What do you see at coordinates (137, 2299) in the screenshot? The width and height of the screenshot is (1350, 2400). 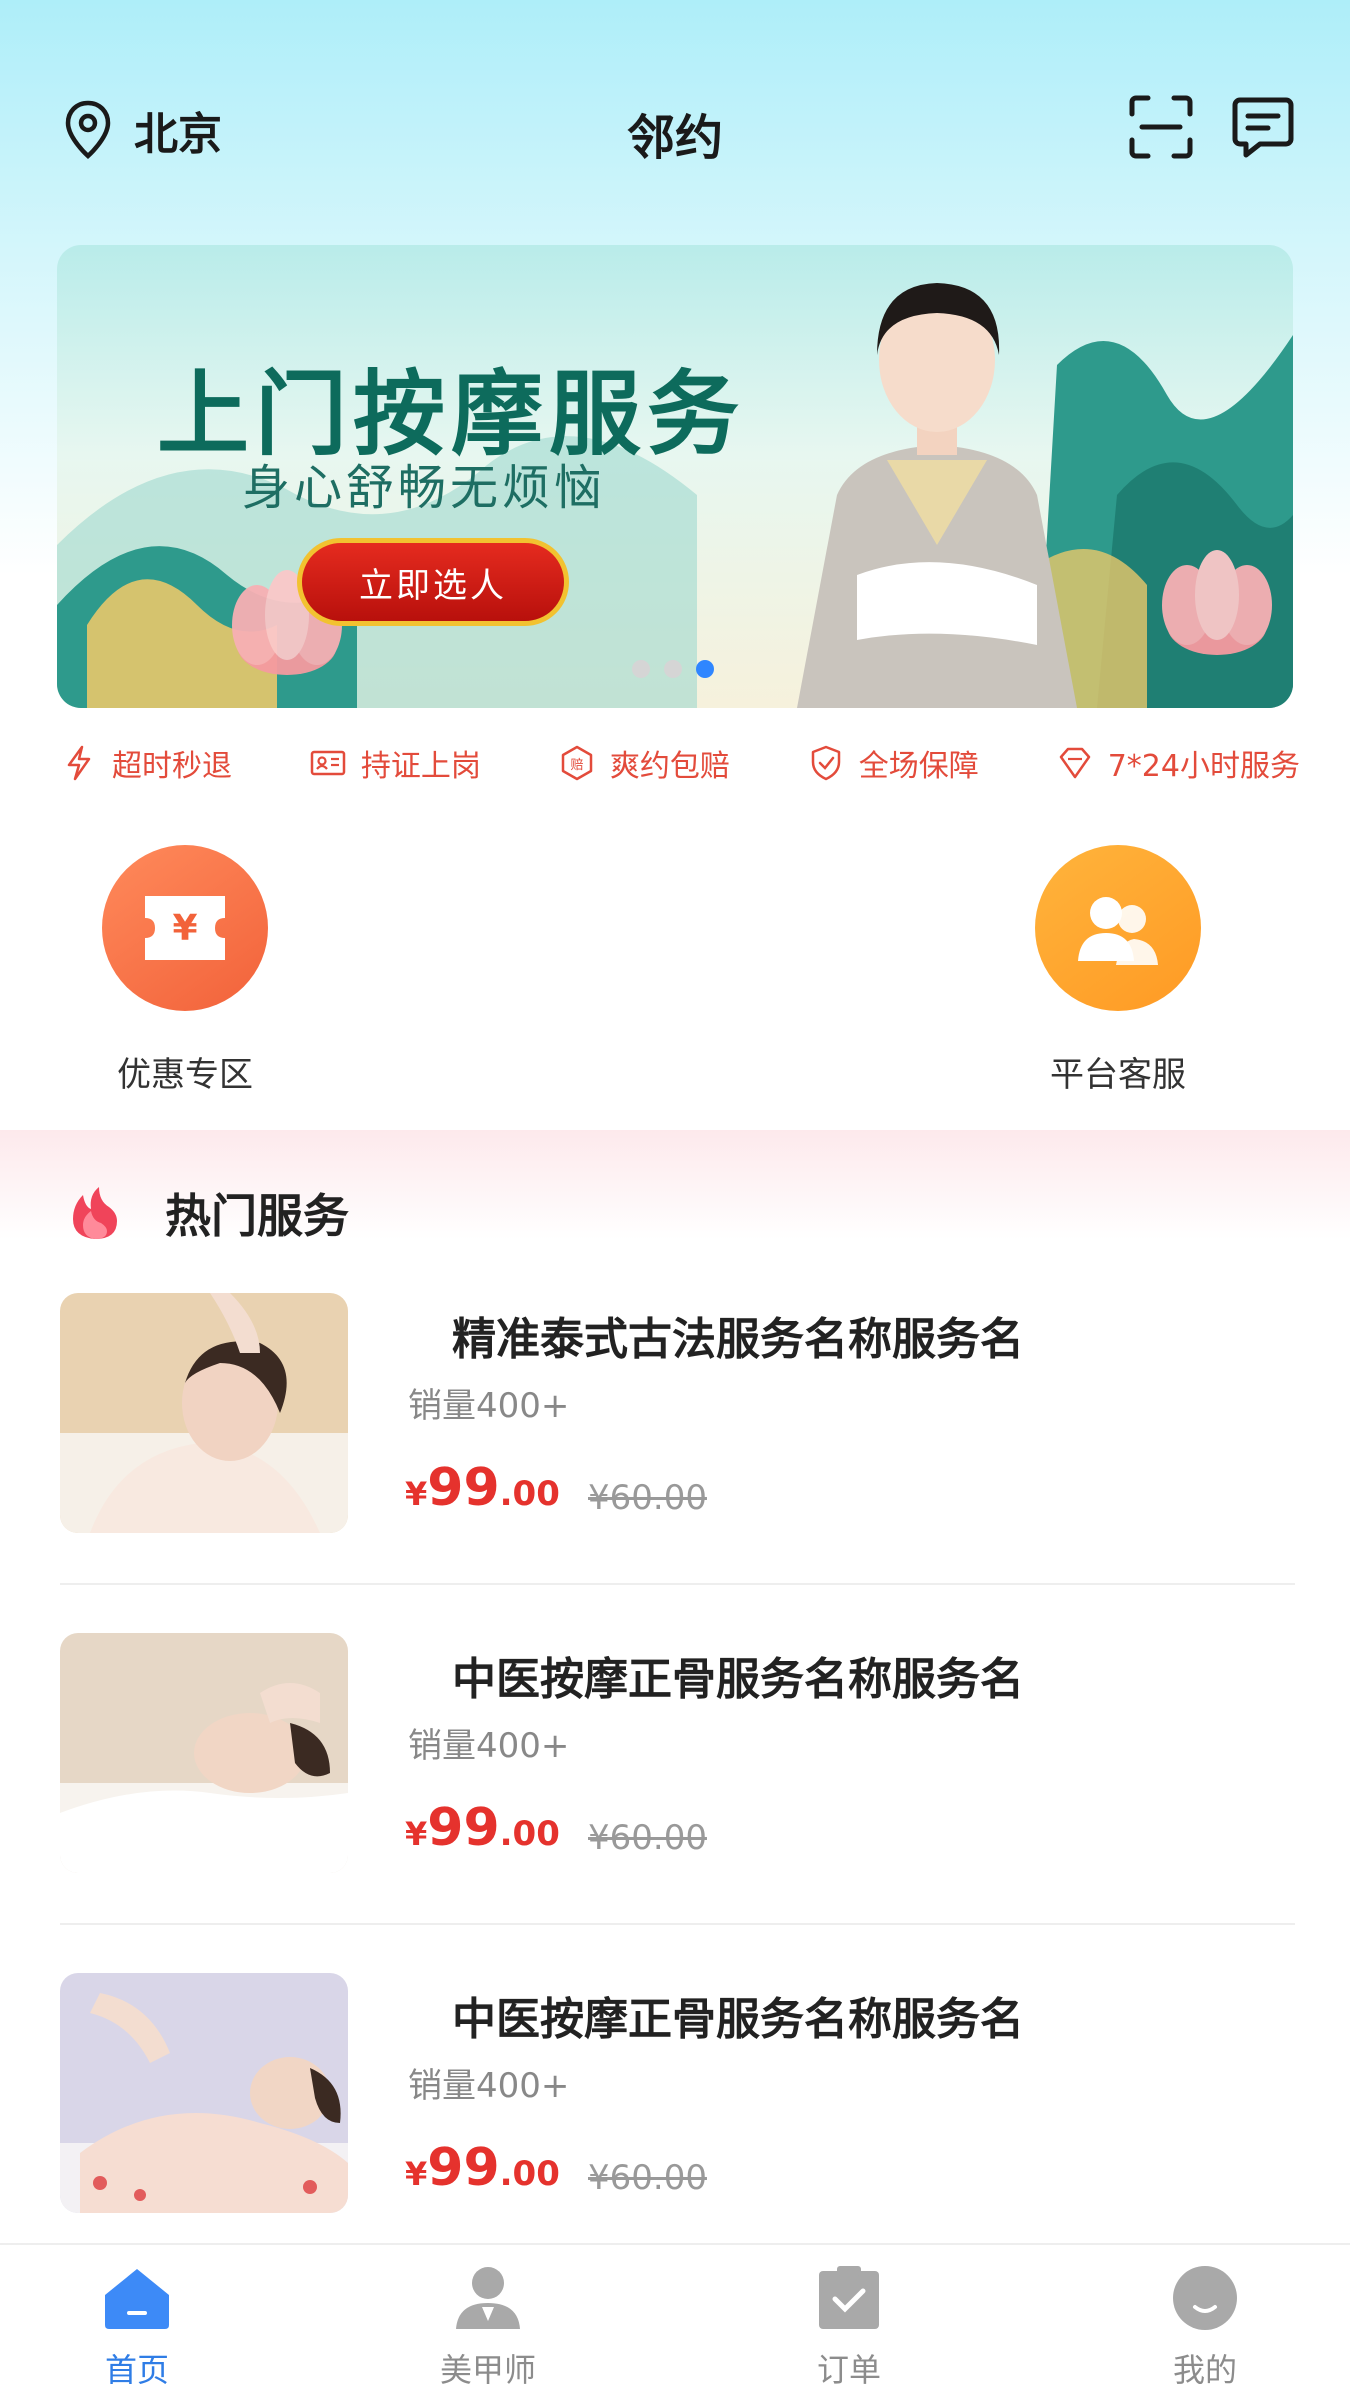 I see `home-icon` at bounding box center [137, 2299].